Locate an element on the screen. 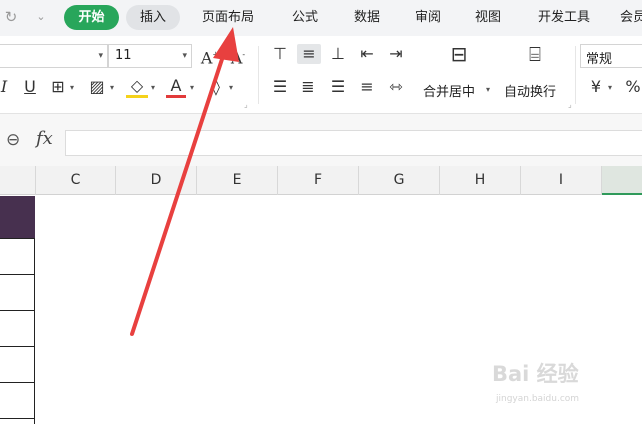 This screenshot has height=424, width=642. watermark-url: jingyan.baidu.com is located at coordinates (538, 399).